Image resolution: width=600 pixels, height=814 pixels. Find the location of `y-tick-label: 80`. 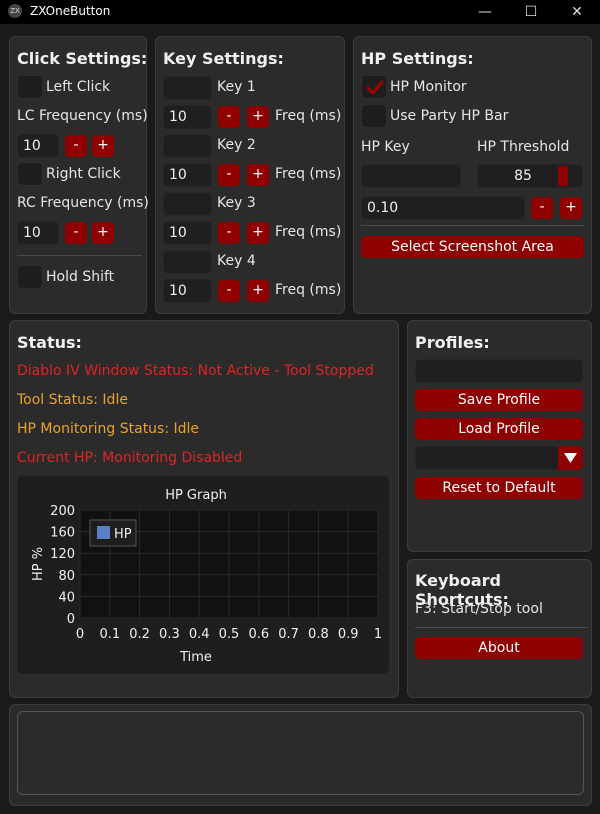

y-tick-label: 80 is located at coordinates (66, 576).